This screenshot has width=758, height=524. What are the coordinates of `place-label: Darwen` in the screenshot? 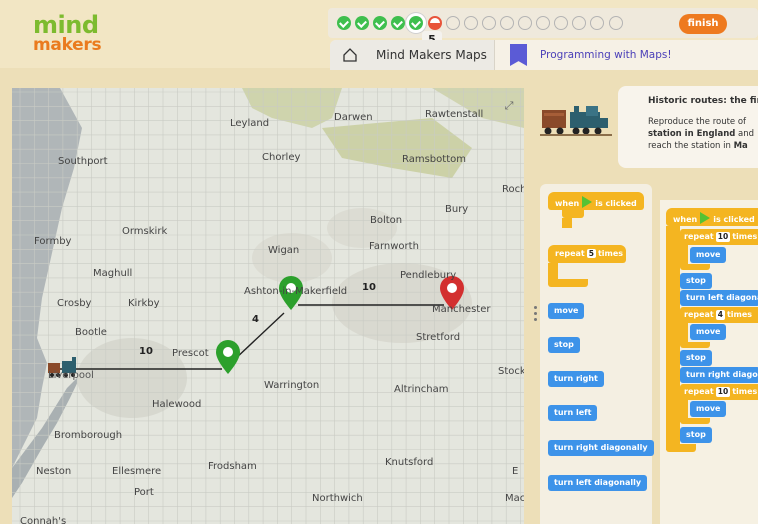 It's located at (353, 117).